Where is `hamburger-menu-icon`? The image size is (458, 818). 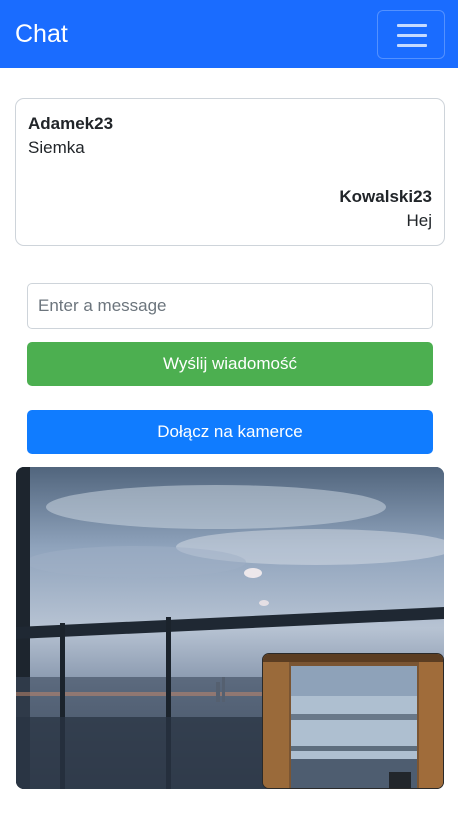 hamburger-menu-icon is located at coordinates (412, 25).